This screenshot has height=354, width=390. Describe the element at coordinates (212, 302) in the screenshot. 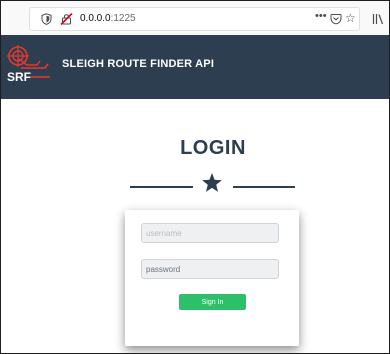

I see `sign-in-button: Sign In` at that location.